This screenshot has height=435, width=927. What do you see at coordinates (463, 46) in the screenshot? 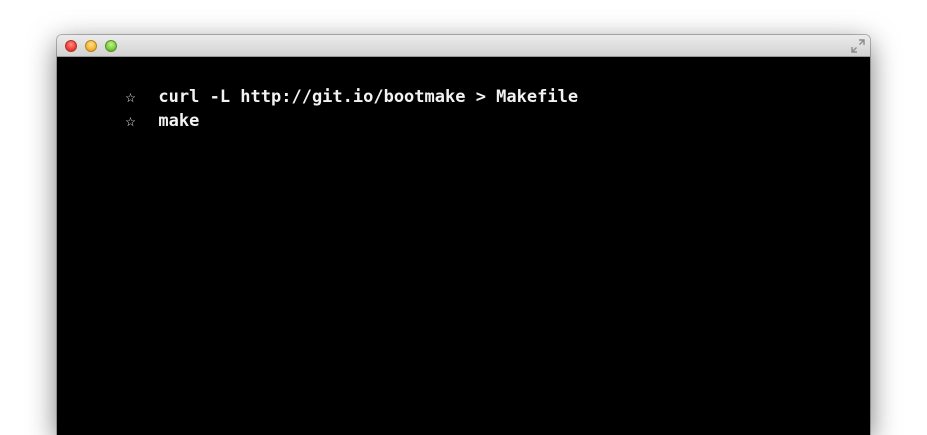
I see `title-bar` at bounding box center [463, 46].